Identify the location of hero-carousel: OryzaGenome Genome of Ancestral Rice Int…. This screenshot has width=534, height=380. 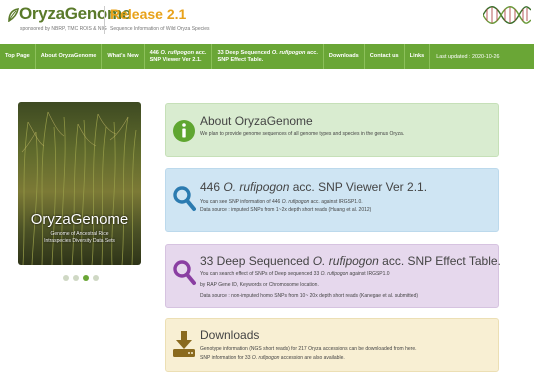
(79, 183).